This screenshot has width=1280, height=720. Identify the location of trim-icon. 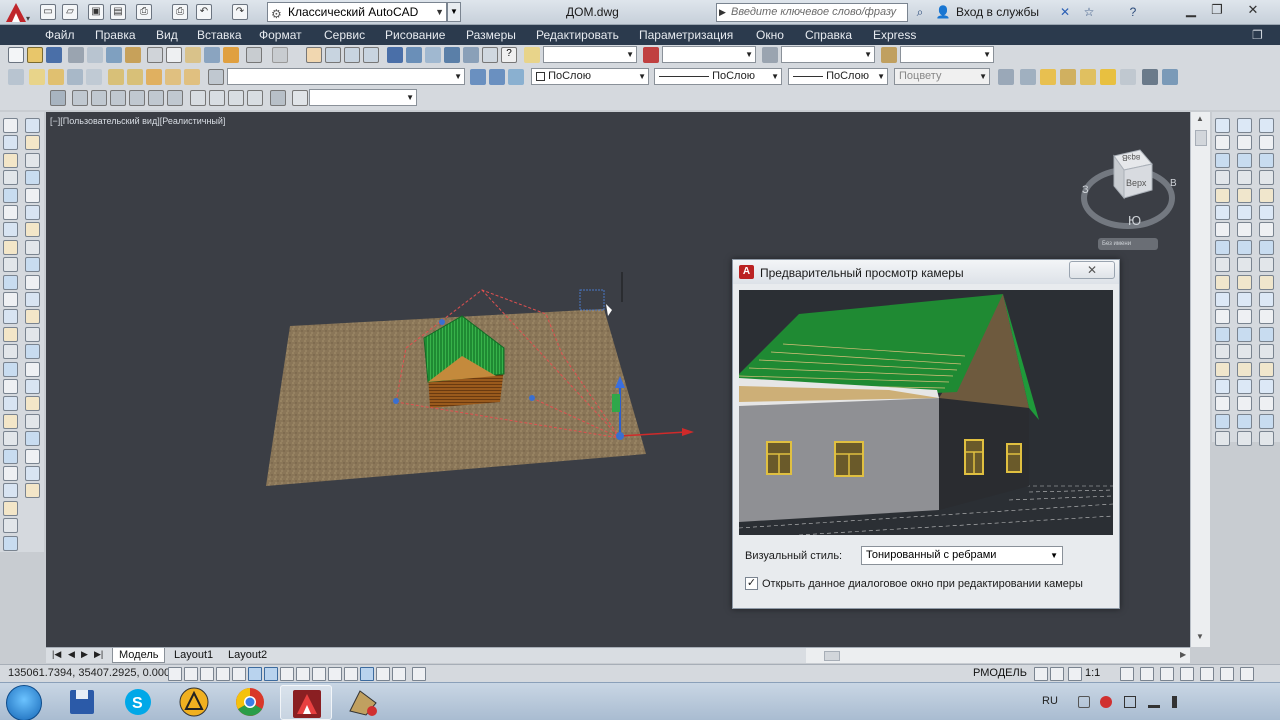
(32, 195).